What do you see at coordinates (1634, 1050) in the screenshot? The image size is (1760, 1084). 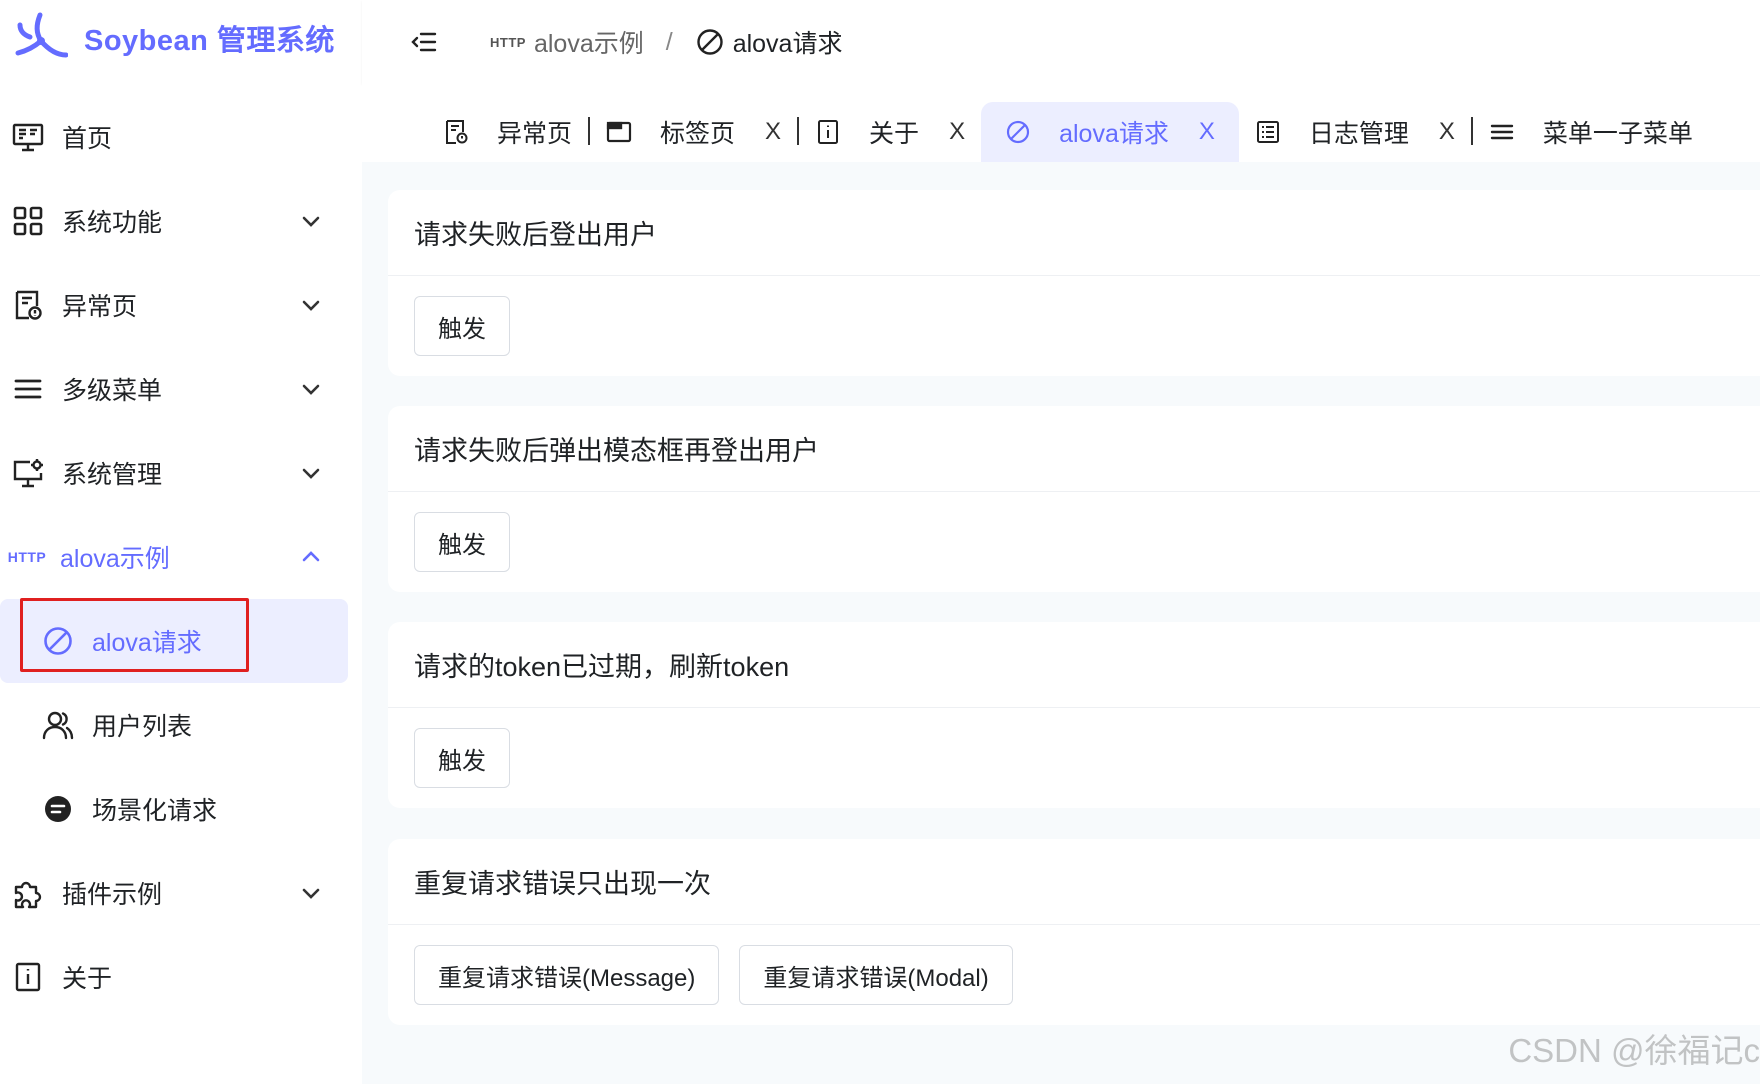 I see `watermark: CSDN @徐福记c` at bounding box center [1634, 1050].